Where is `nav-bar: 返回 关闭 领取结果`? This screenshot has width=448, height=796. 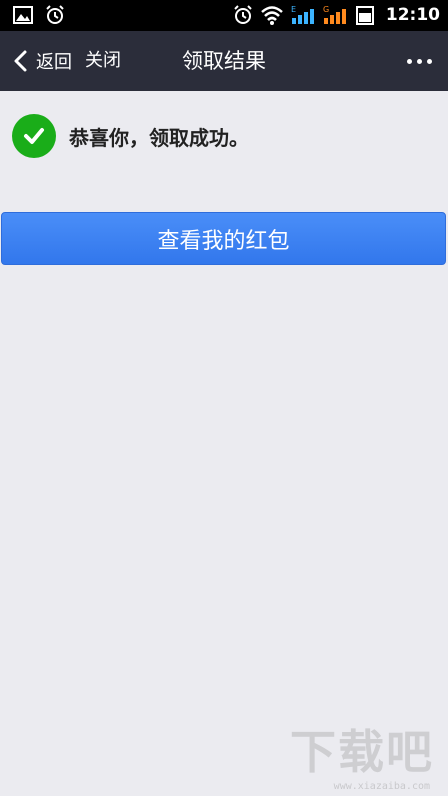 nav-bar: 返回 关闭 领取结果 is located at coordinates (224, 61).